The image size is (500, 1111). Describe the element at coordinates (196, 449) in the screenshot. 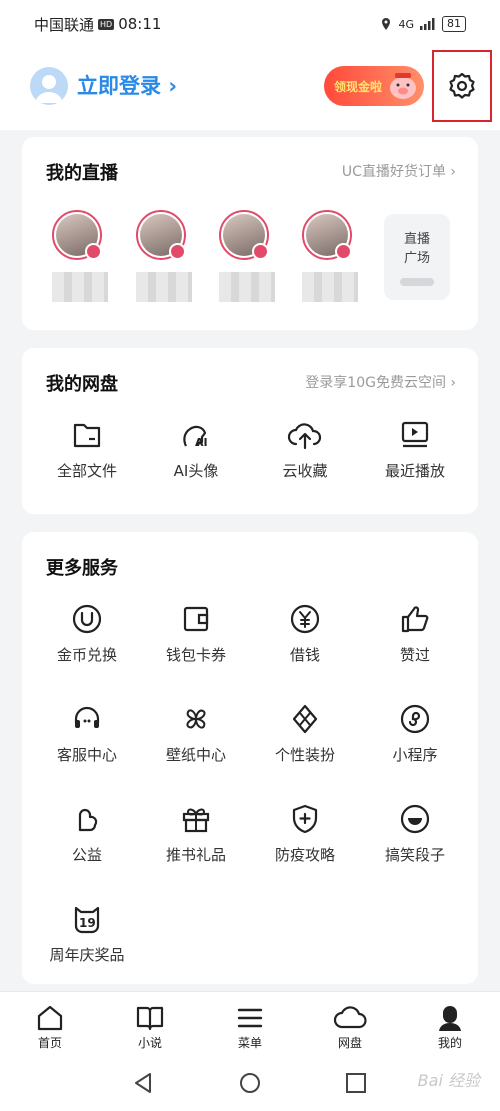

I see `disk-item-ai-avatar: AI AI头像` at that location.